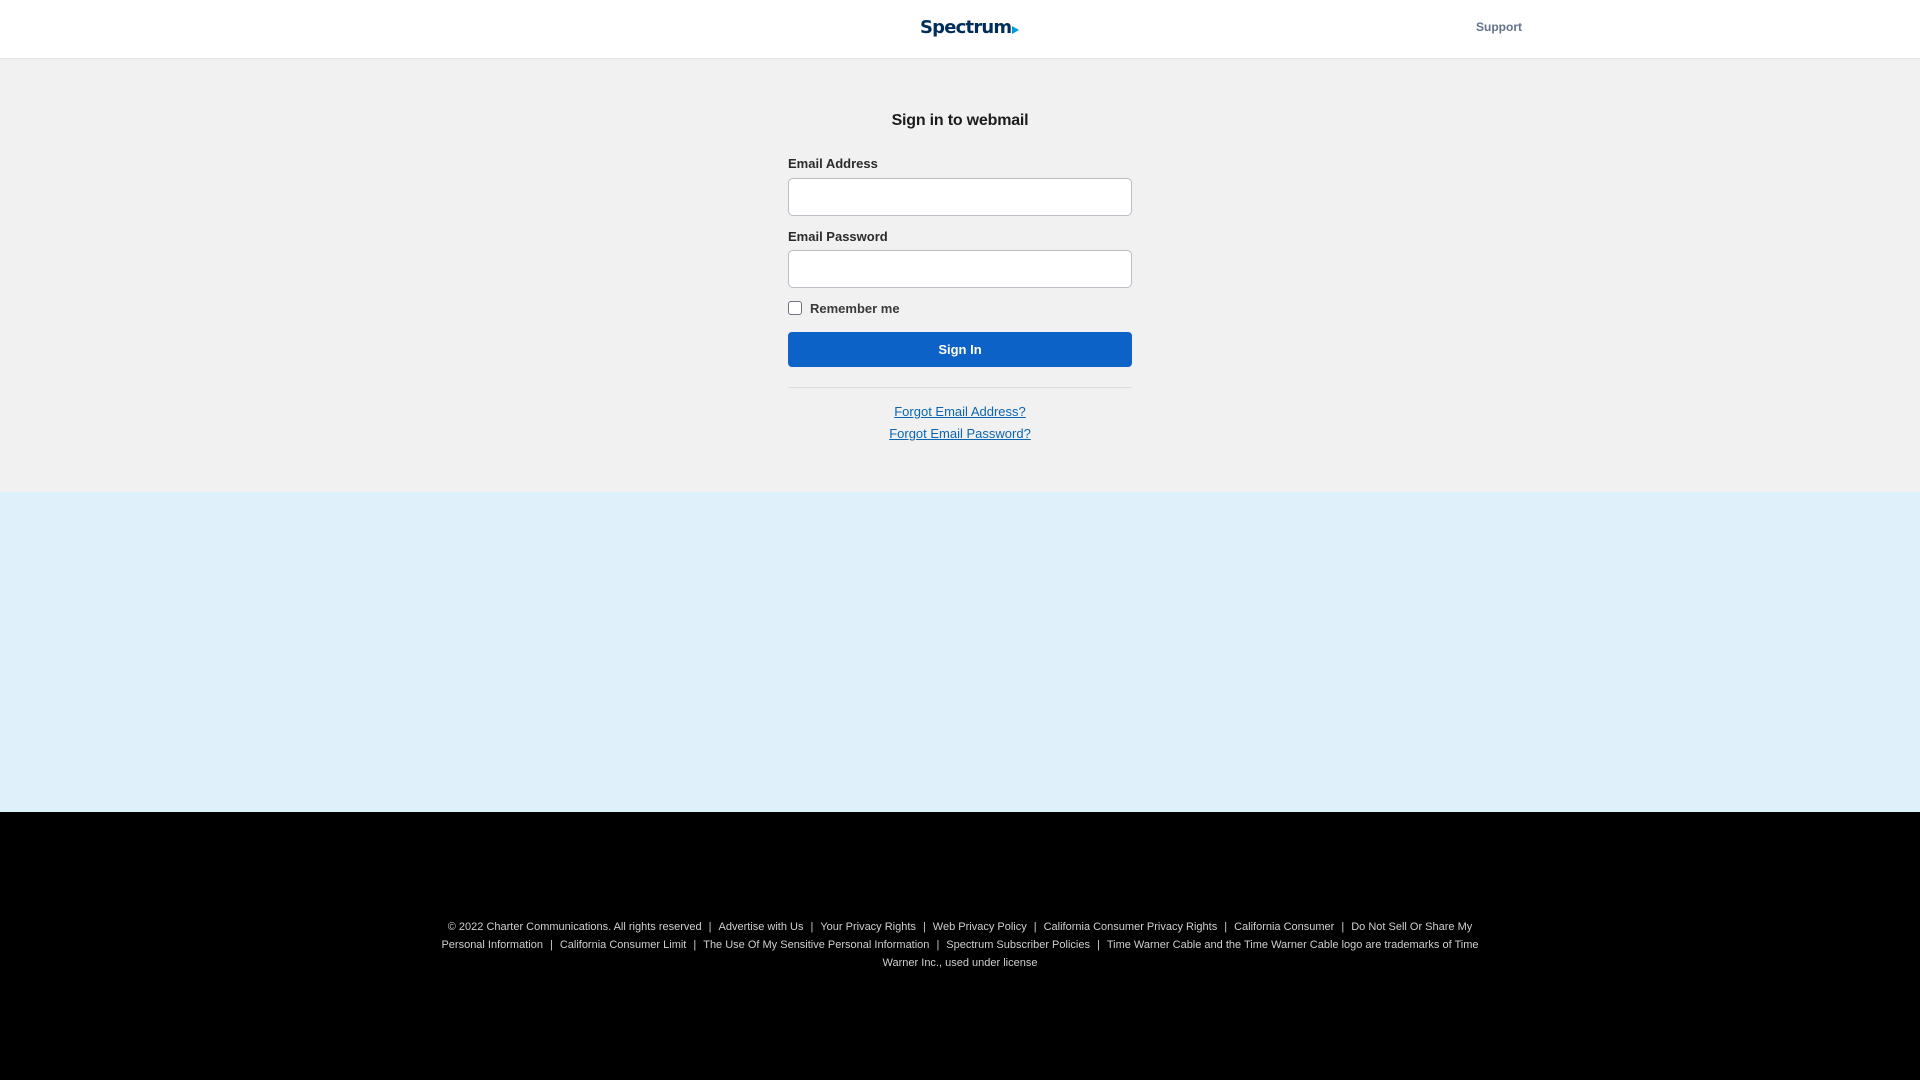 The height and width of the screenshot is (1080, 1920). Describe the element at coordinates (795, 308) in the screenshot. I see `remember-me-checkbox` at that location.